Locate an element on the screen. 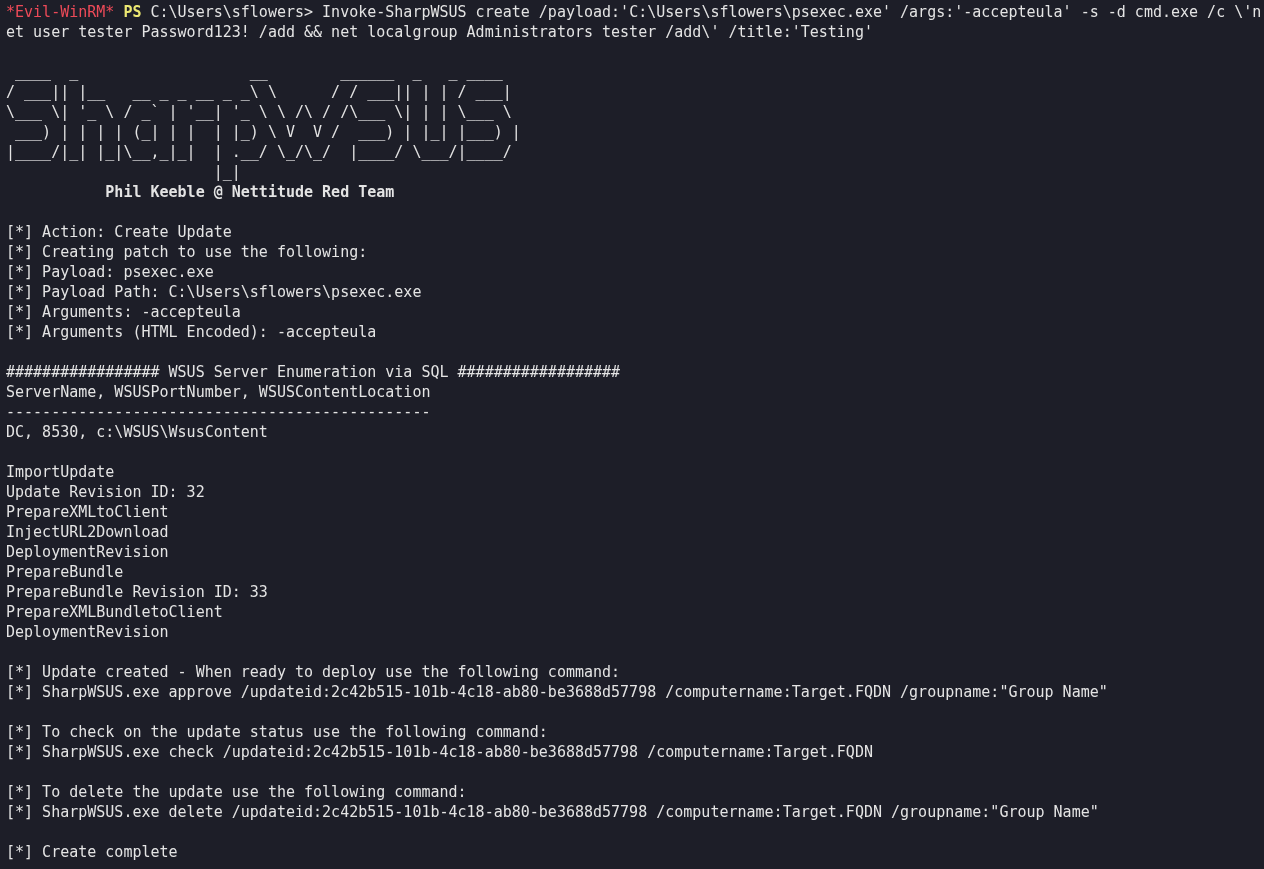  output-line: PrepareXMLtoClient is located at coordinates (87, 512).